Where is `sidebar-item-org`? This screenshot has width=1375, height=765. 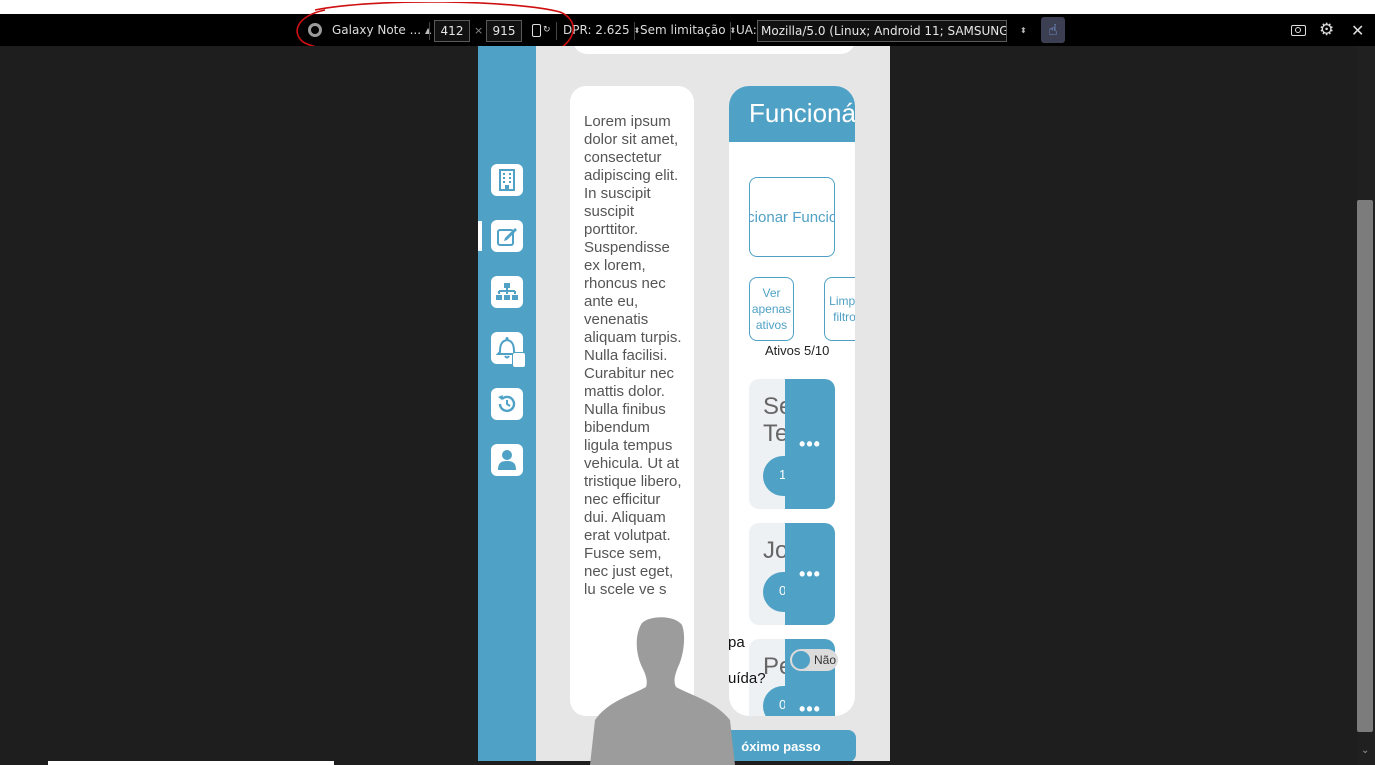
sidebar-item-org is located at coordinates (507, 292).